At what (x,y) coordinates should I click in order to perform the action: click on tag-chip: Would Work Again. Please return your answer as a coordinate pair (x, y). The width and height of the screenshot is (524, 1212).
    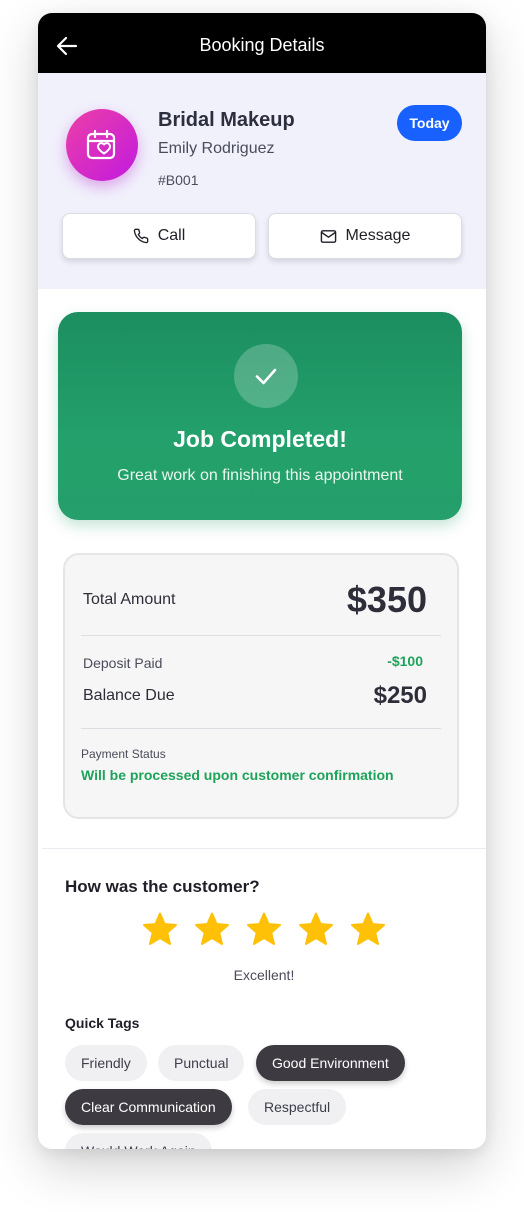
    Looking at the image, I should click on (138, 1141).